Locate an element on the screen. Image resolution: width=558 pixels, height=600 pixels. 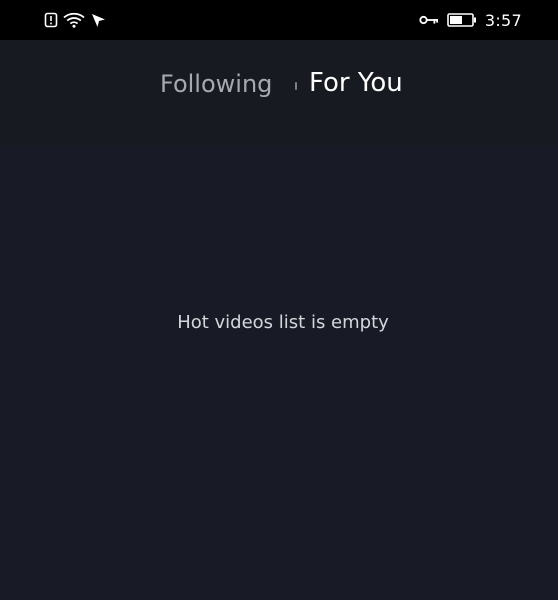
status-left-icons is located at coordinates (75, 20).